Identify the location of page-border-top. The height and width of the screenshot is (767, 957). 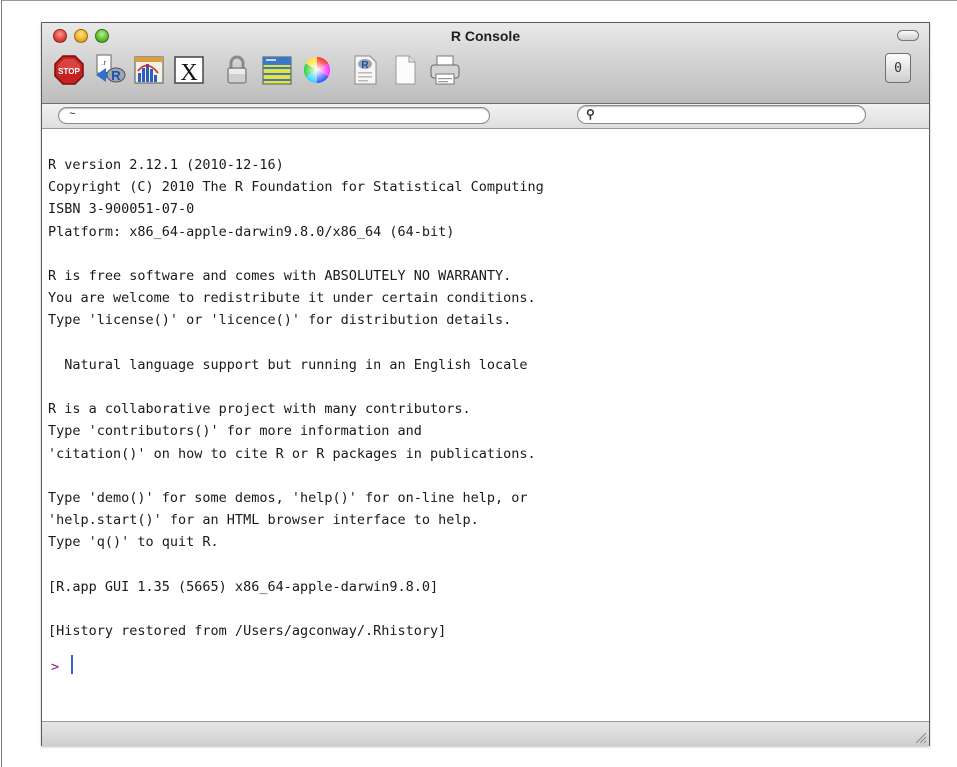
(479, 0).